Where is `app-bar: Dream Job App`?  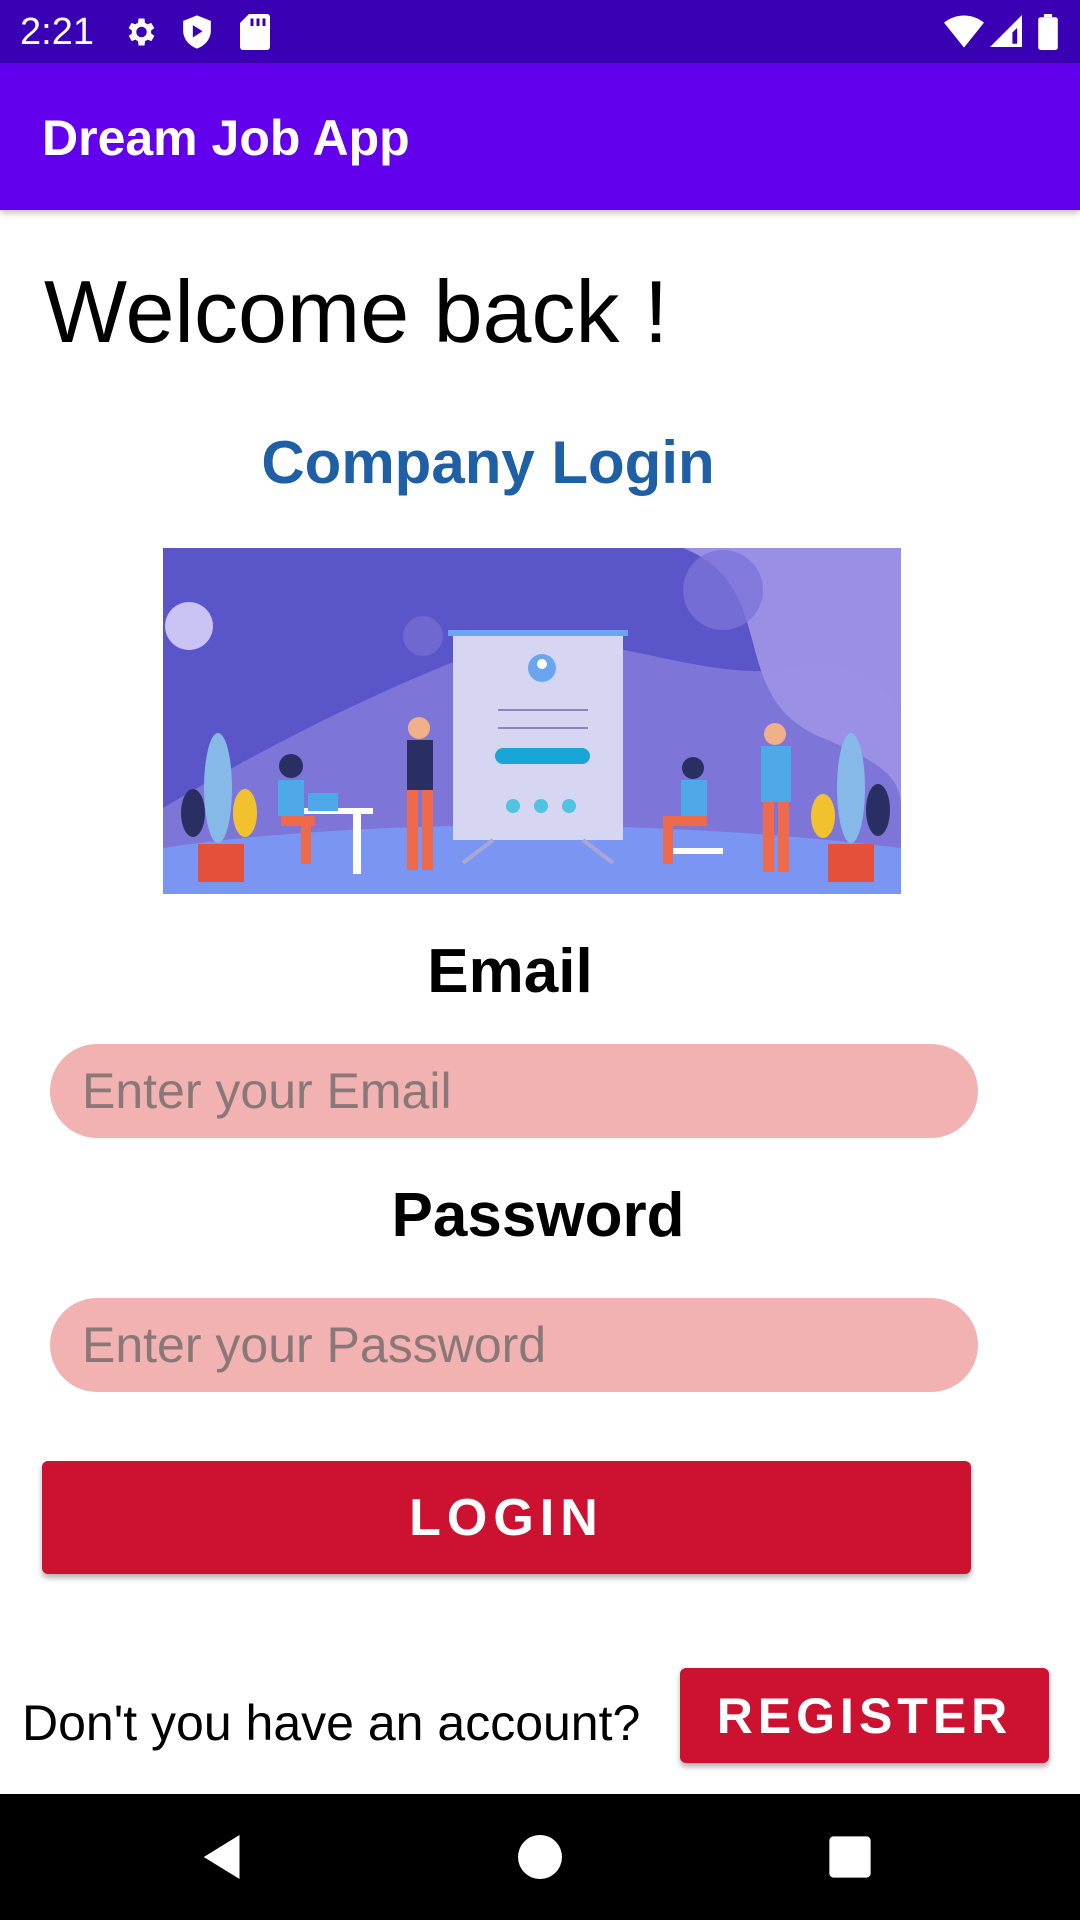 app-bar: Dream Job App is located at coordinates (540, 136).